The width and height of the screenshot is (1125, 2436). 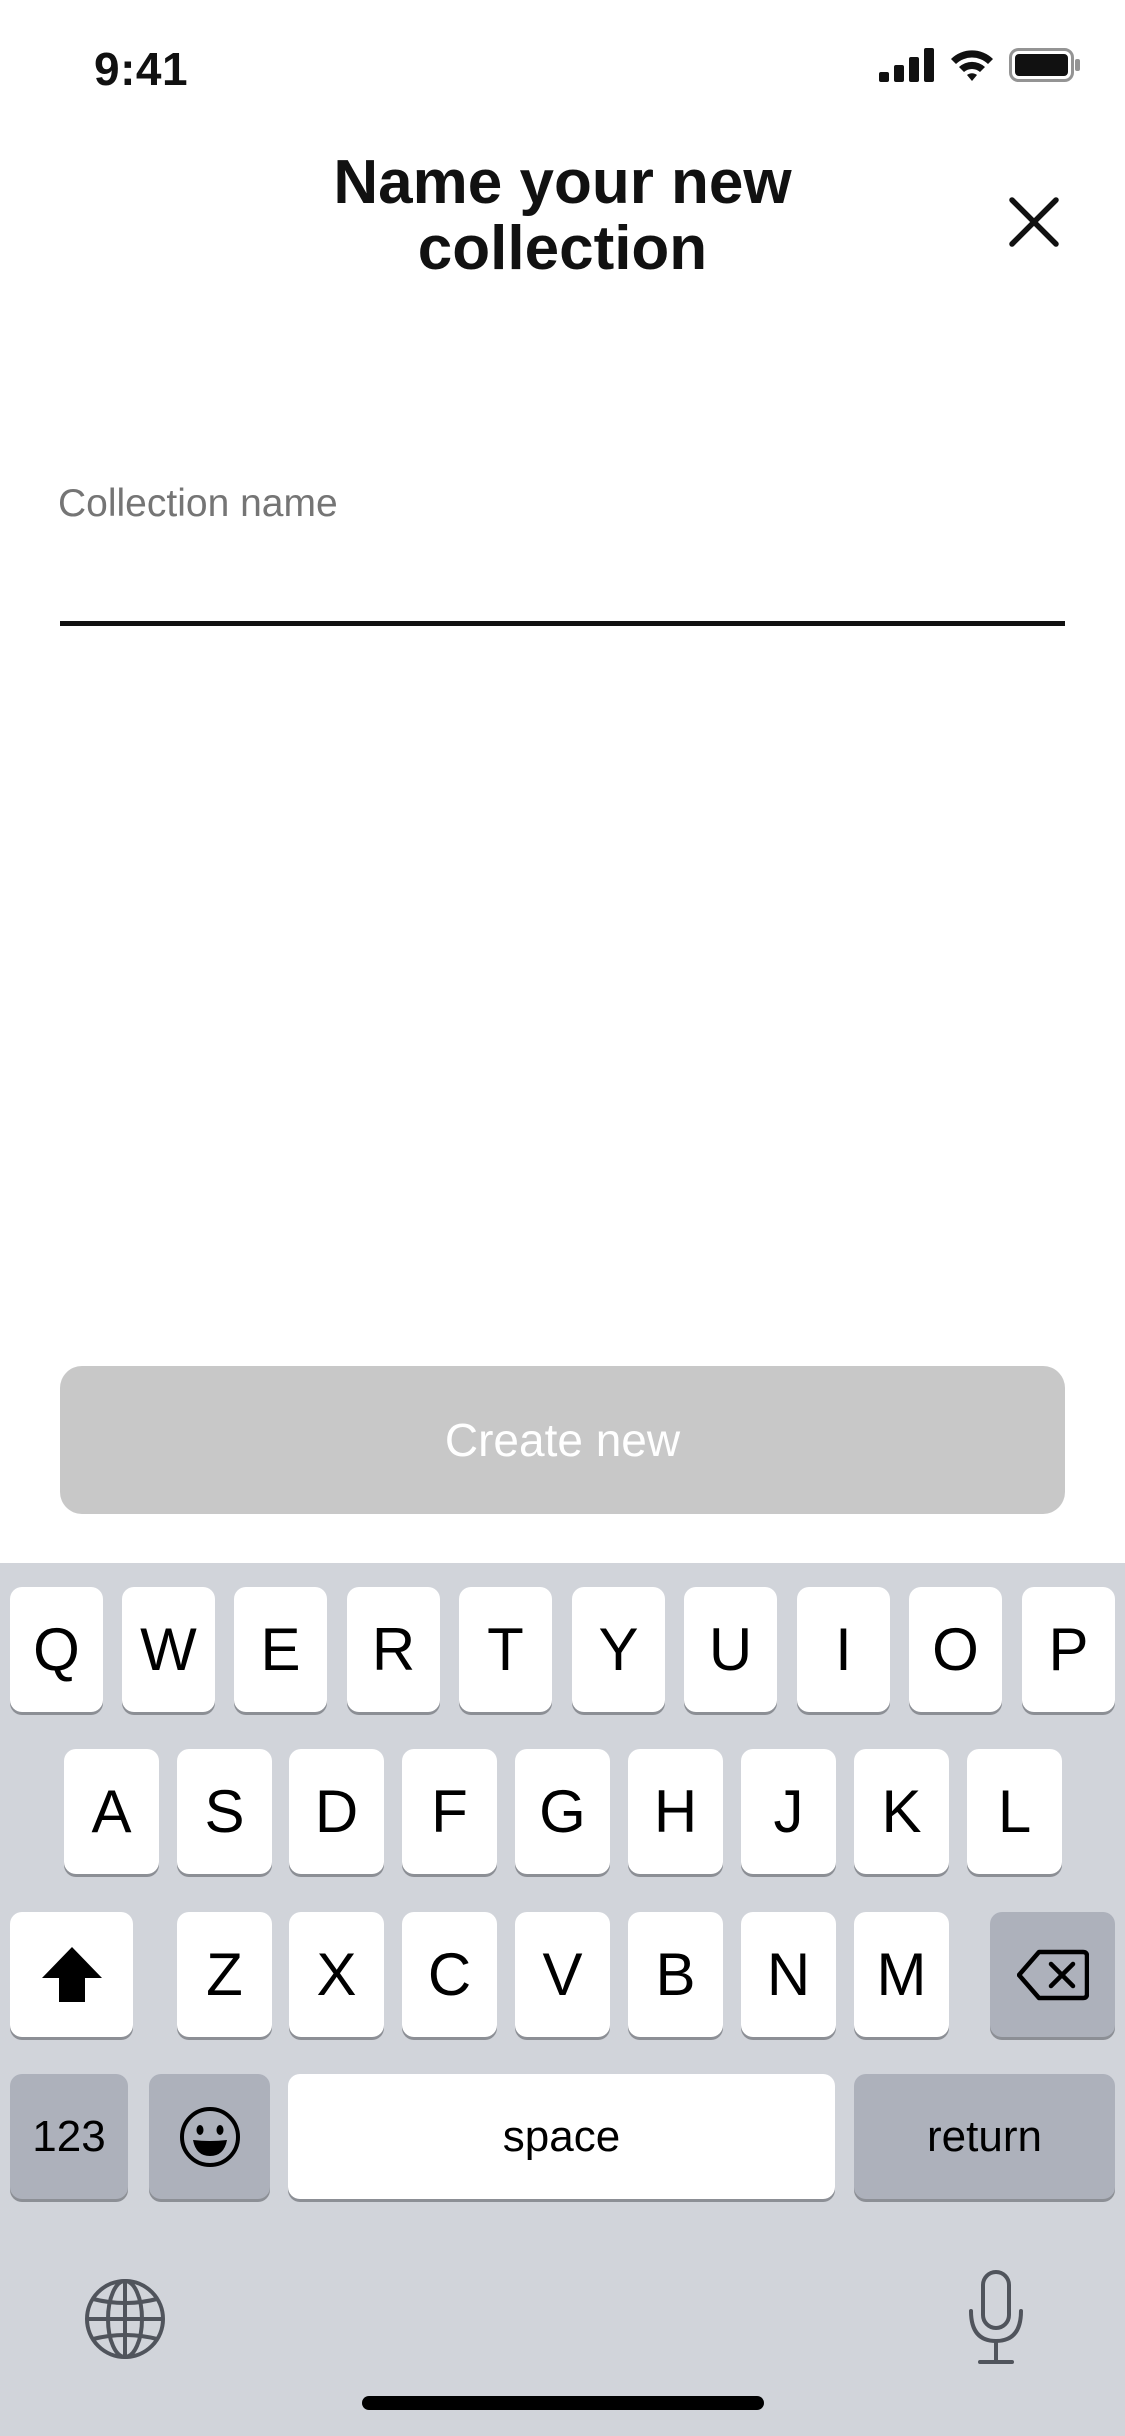 I want to click on key-g: G, so click(x=562, y=1811).